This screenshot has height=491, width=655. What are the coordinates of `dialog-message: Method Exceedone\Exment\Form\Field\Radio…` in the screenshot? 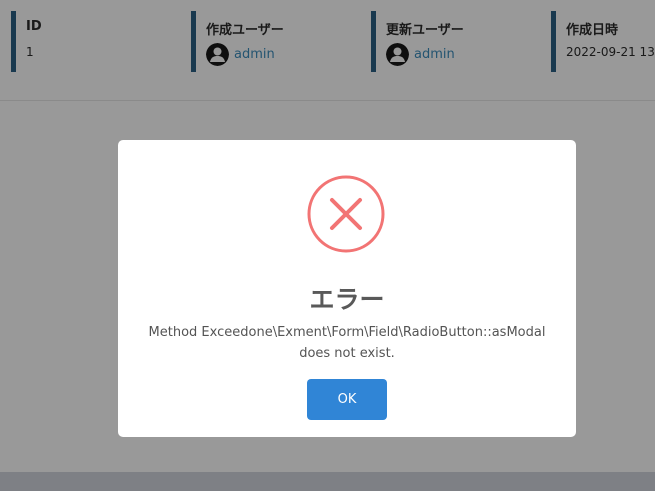 It's located at (347, 343).